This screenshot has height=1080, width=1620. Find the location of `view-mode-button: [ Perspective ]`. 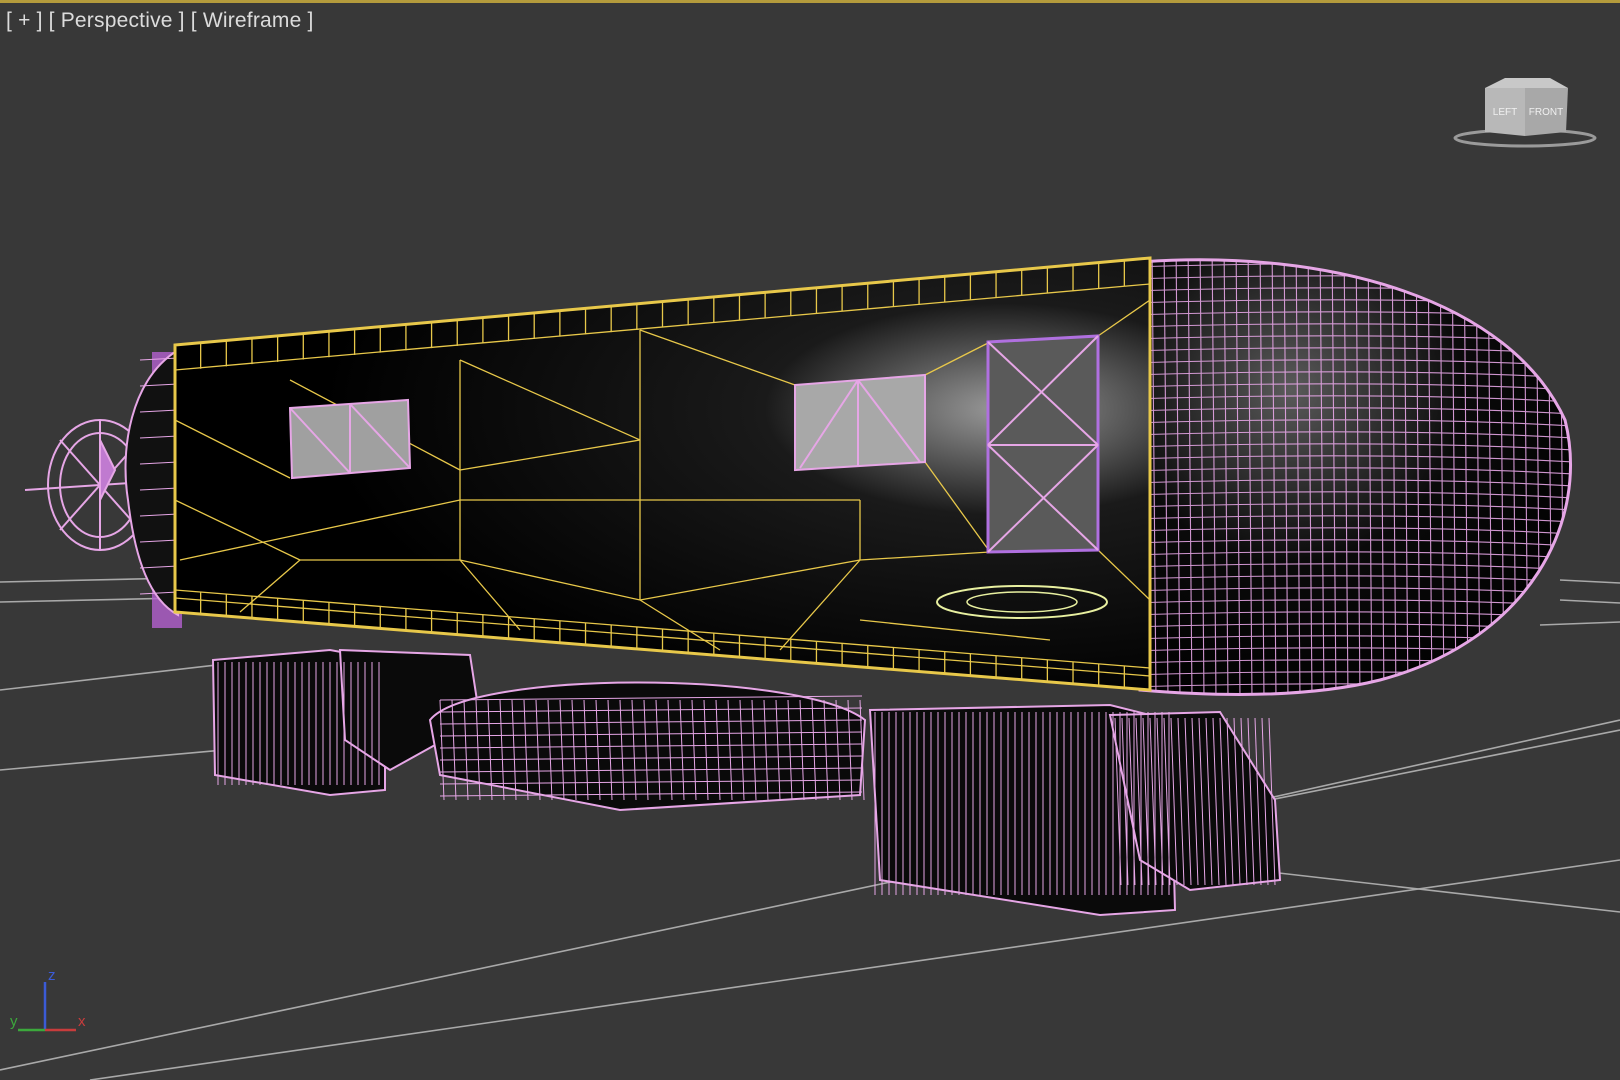

view-mode-button: [ Perspective ] is located at coordinates (117, 20).